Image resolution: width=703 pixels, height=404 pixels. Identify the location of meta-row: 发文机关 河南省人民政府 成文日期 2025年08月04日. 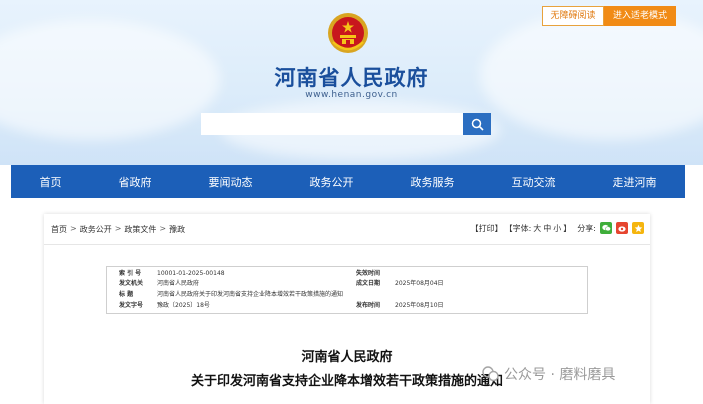
(348, 284).